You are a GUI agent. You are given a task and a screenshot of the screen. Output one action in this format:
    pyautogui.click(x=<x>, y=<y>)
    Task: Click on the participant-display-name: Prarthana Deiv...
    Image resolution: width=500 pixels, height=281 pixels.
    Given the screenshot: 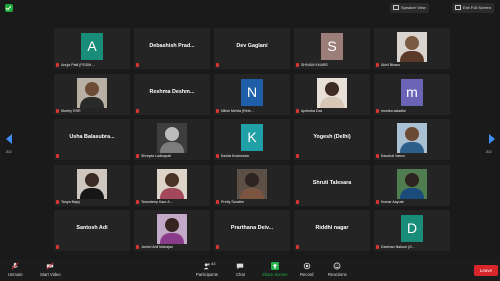 What is the action you would take?
    pyautogui.click(x=252, y=228)
    